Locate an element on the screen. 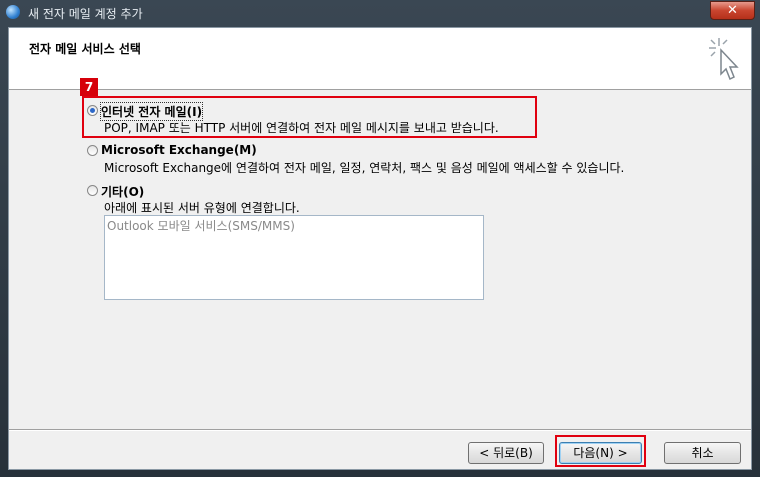 The height and width of the screenshot is (477, 760). close-button: ✕ is located at coordinates (732, 10).